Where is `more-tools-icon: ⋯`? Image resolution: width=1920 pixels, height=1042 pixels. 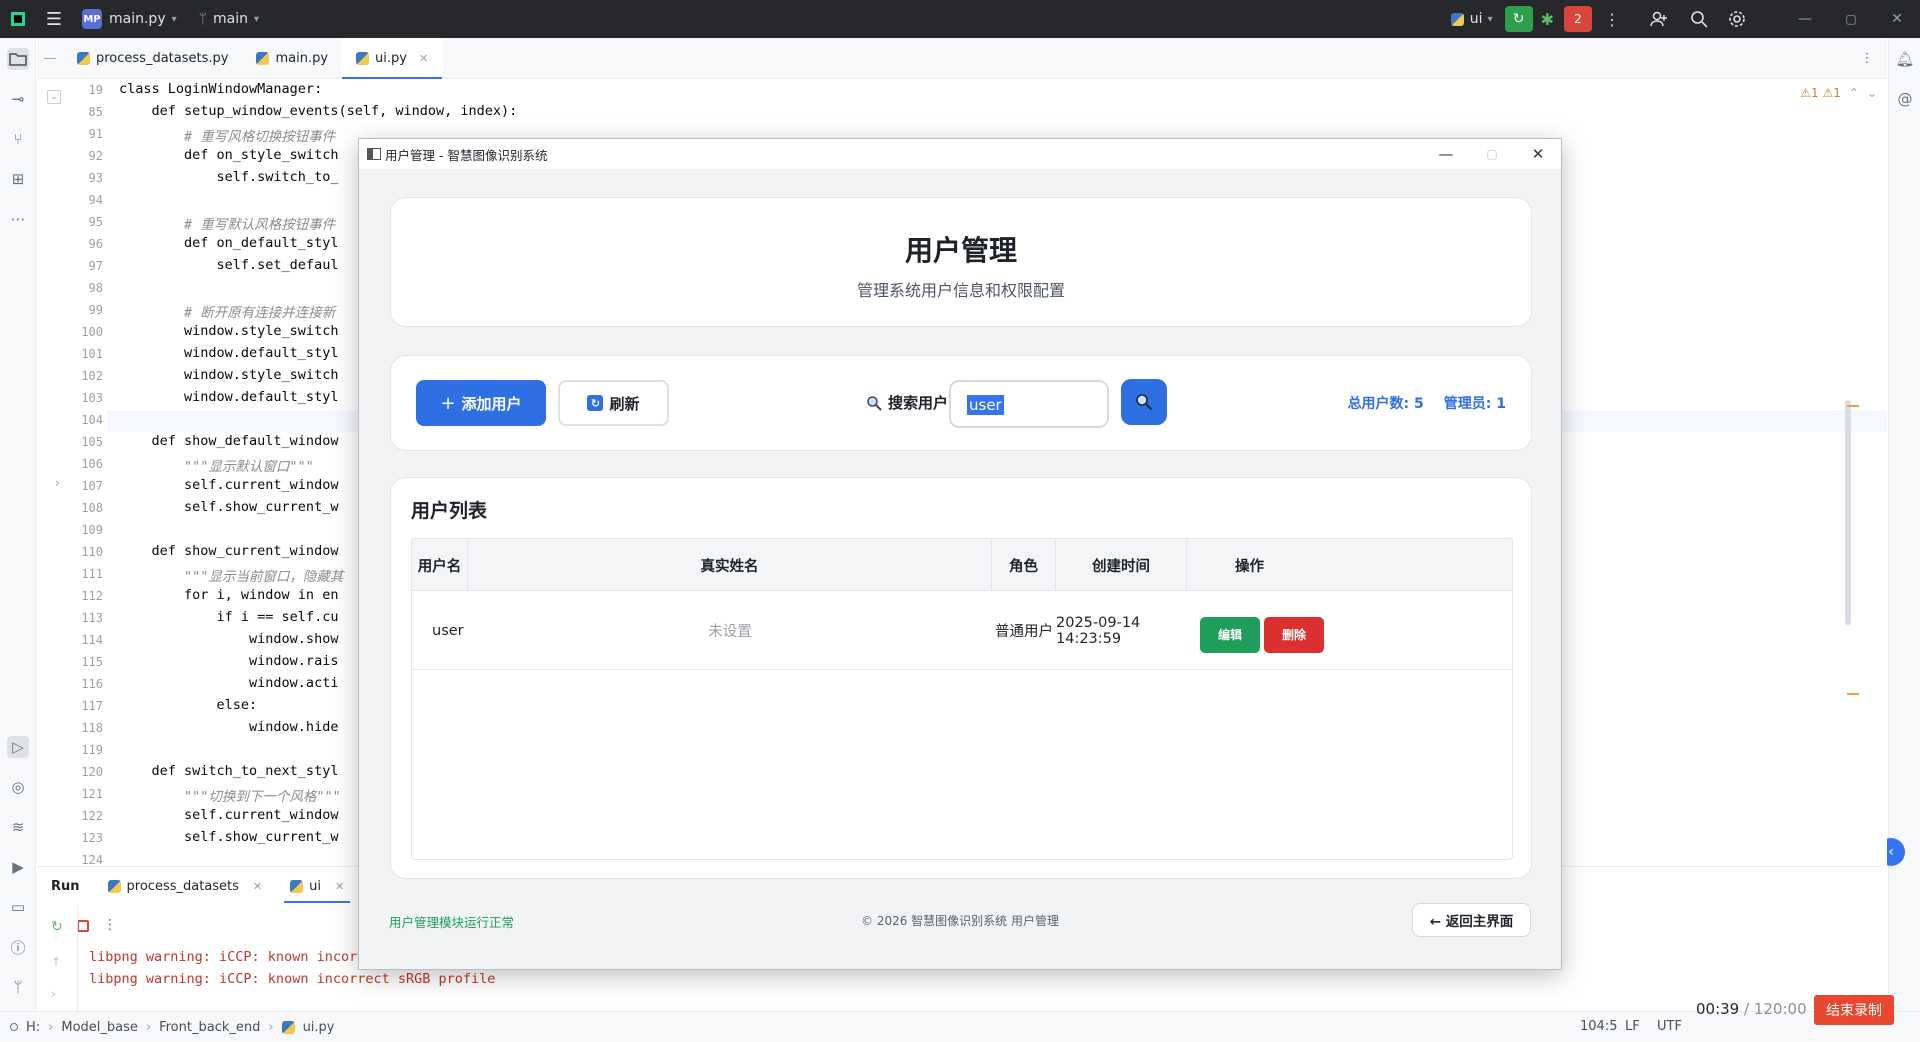 more-tools-icon: ⋯ is located at coordinates (18, 219).